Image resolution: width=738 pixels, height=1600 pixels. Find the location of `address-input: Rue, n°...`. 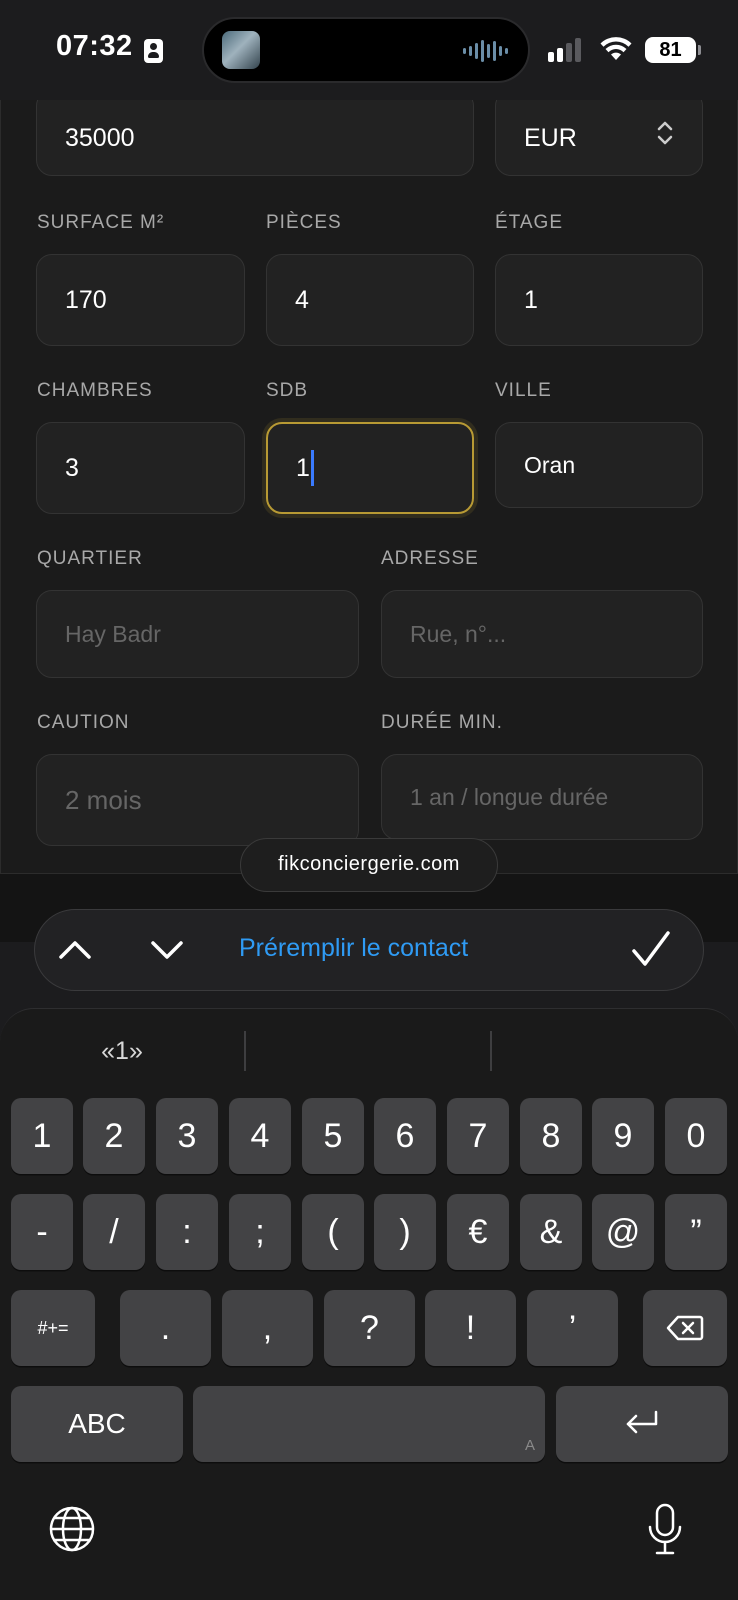

address-input: Rue, n°... is located at coordinates (542, 634).